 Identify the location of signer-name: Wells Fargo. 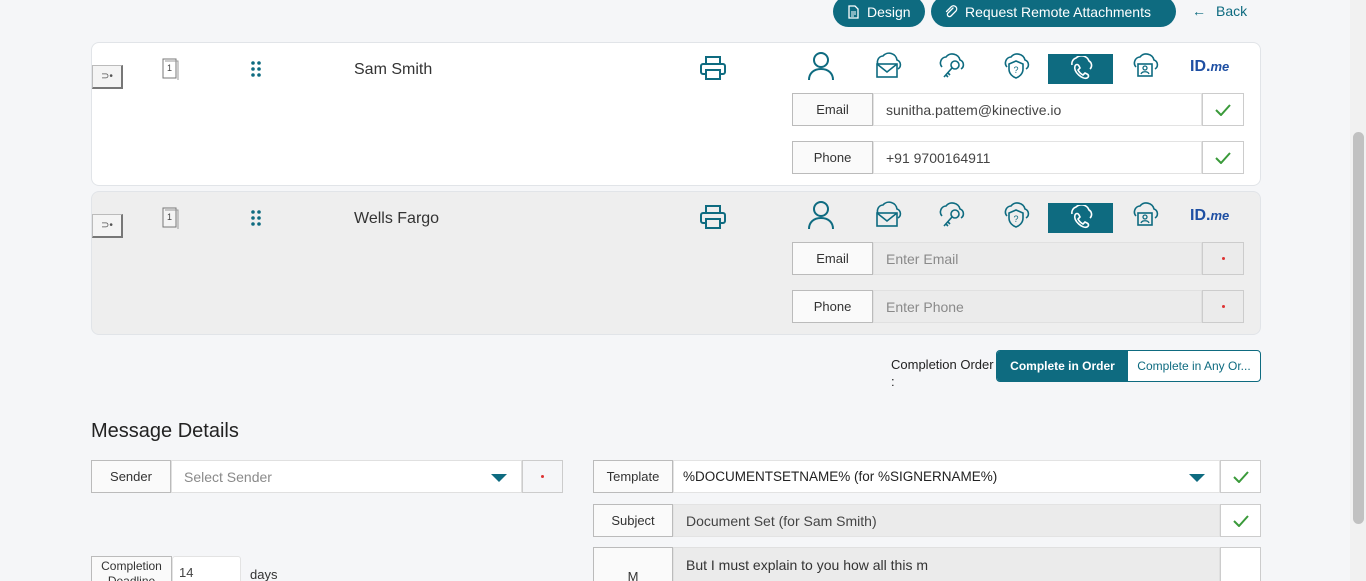
(397, 218).